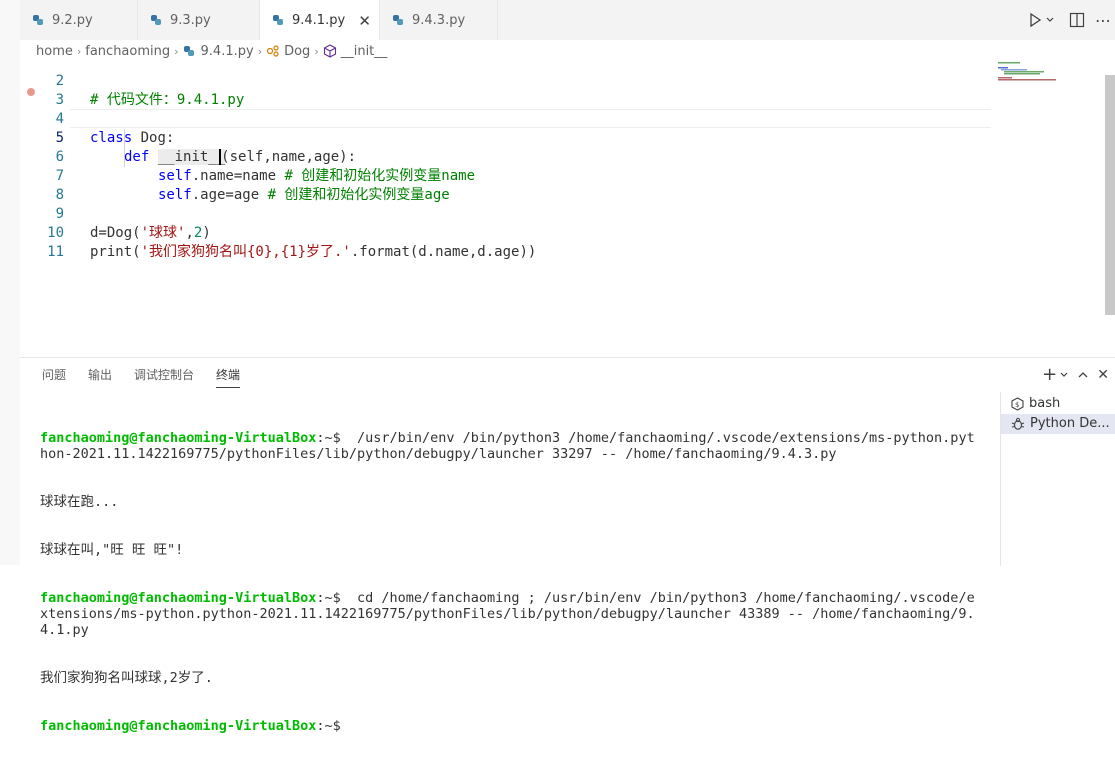  Describe the element at coordinates (228, 375) in the screenshot. I see `tab-terminal: 终端` at that location.